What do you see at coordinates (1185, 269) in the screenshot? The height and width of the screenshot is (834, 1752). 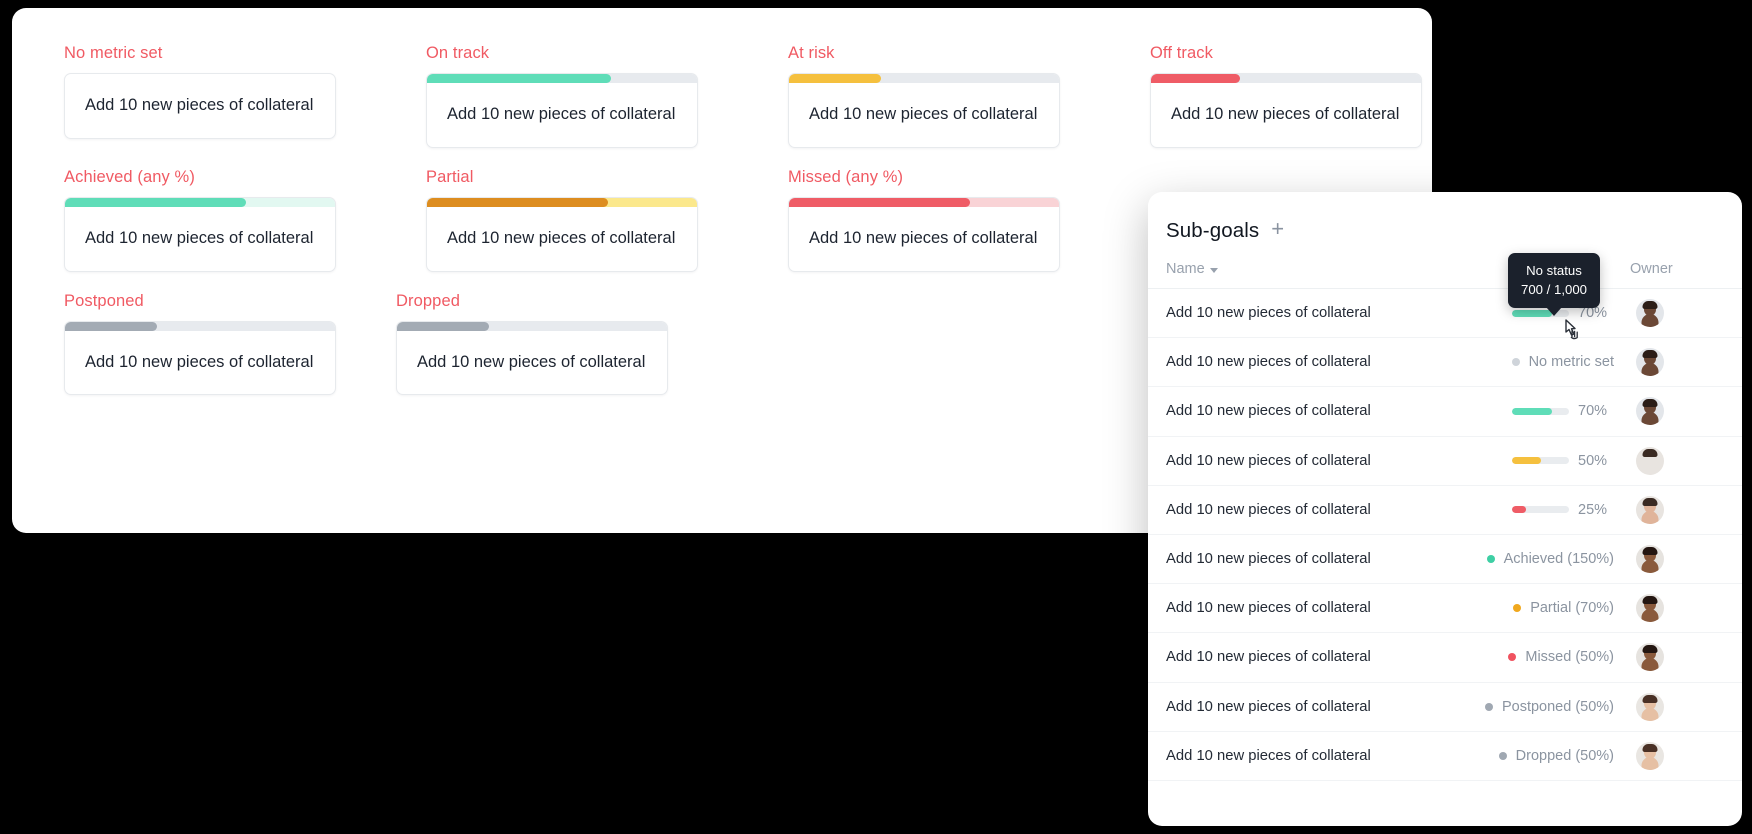 I see `column-header-name-label: Name` at bounding box center [1185, 269].